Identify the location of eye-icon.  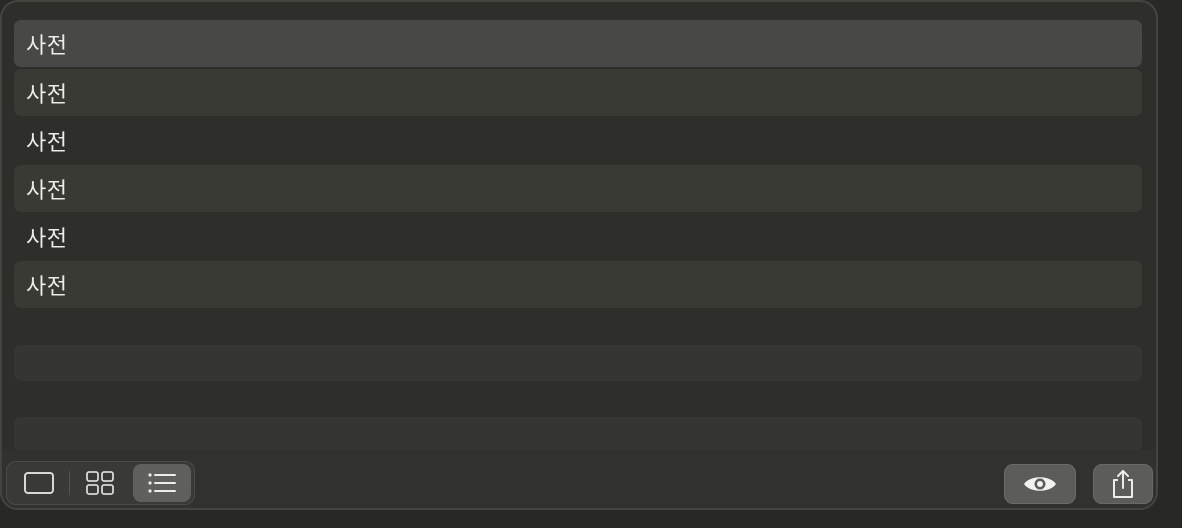
(1040, 484).